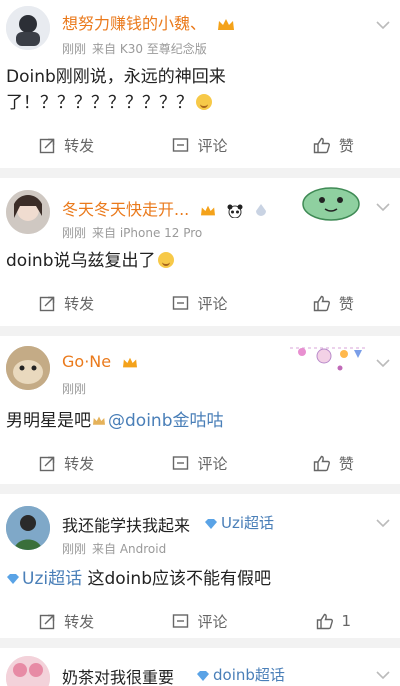  Describe the element at coordinates (126, 524) in the screenshot. I see `username: 我还能学扶我起来` at that location.